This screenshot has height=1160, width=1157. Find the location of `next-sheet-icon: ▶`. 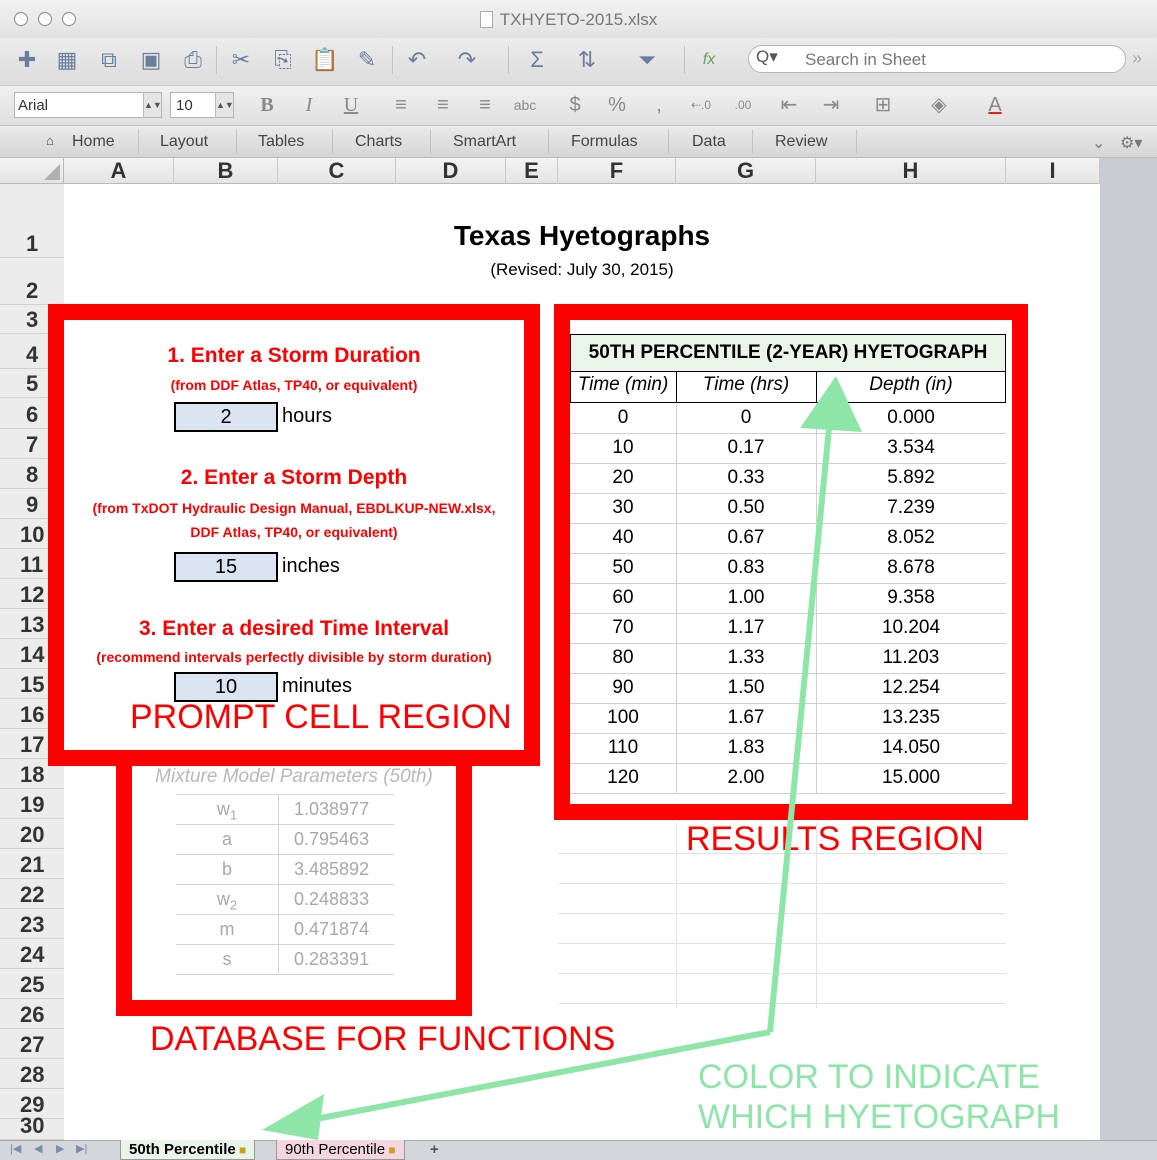

next-sheet-icon: ▶ is located at coordinates (60, 1148).